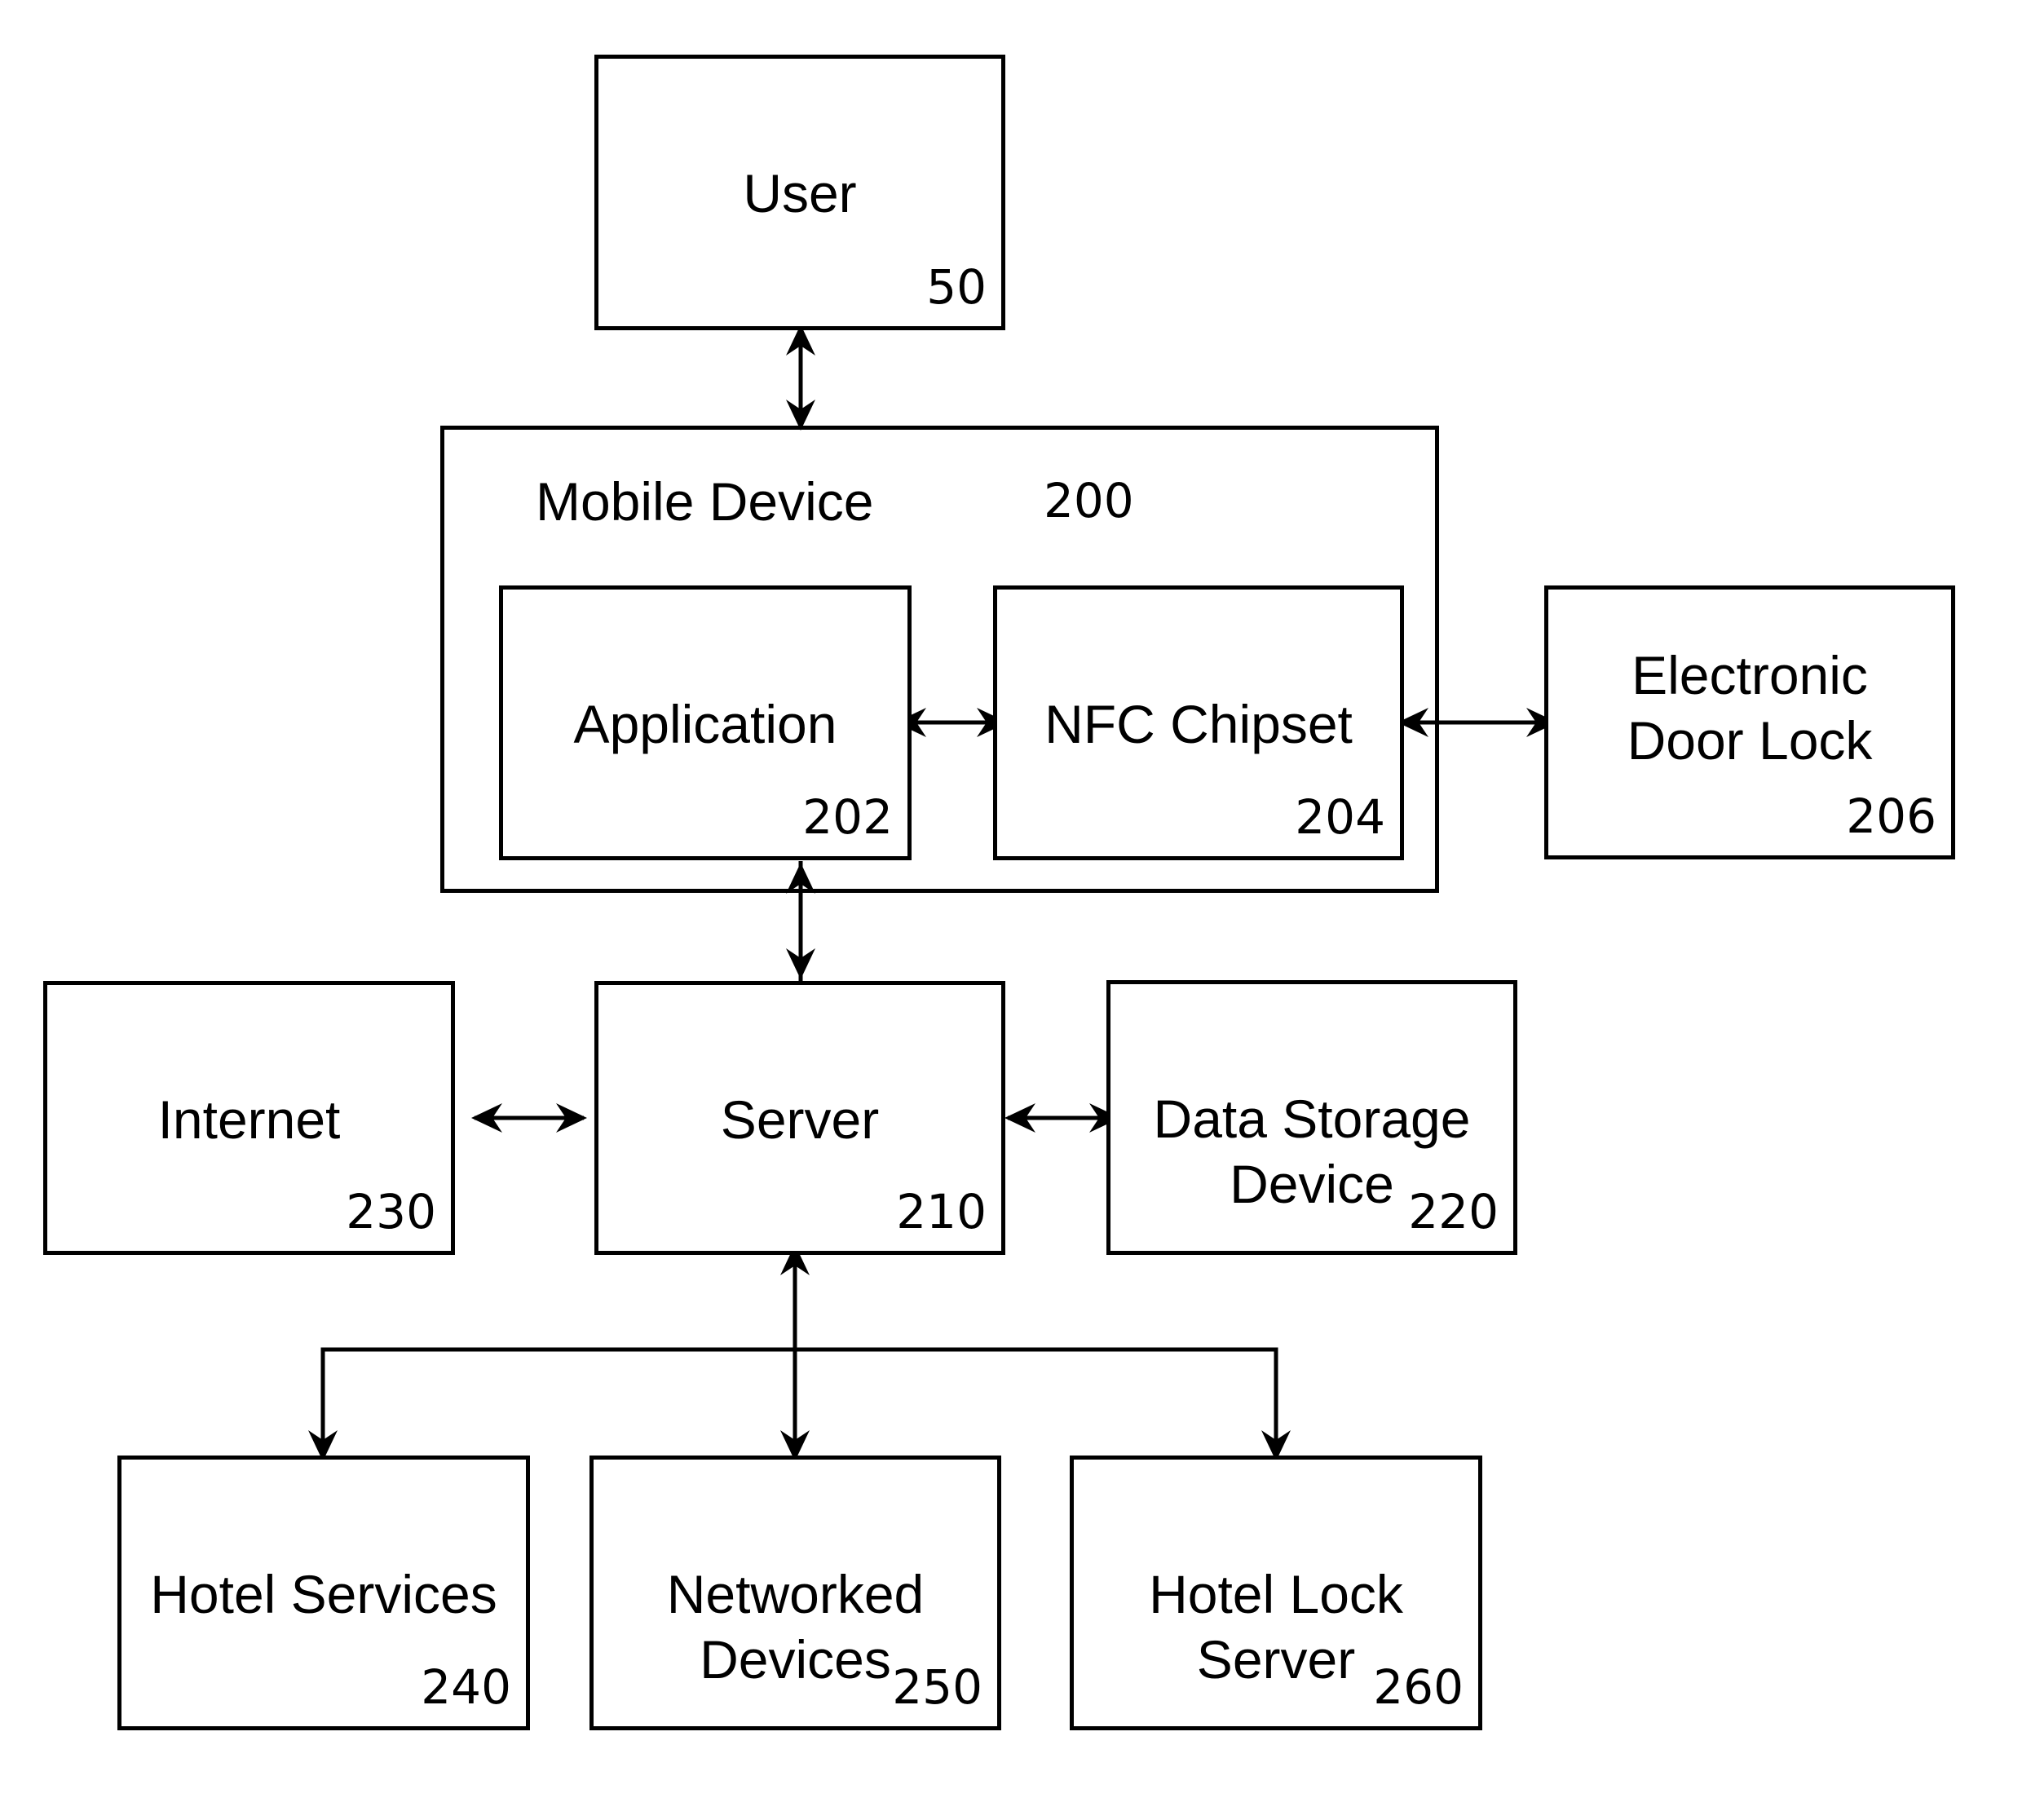 The width and height of the screenshot is (2031, 1820). I want to click on door-lock-label-line2: Door Lock, so click(1750, 740).